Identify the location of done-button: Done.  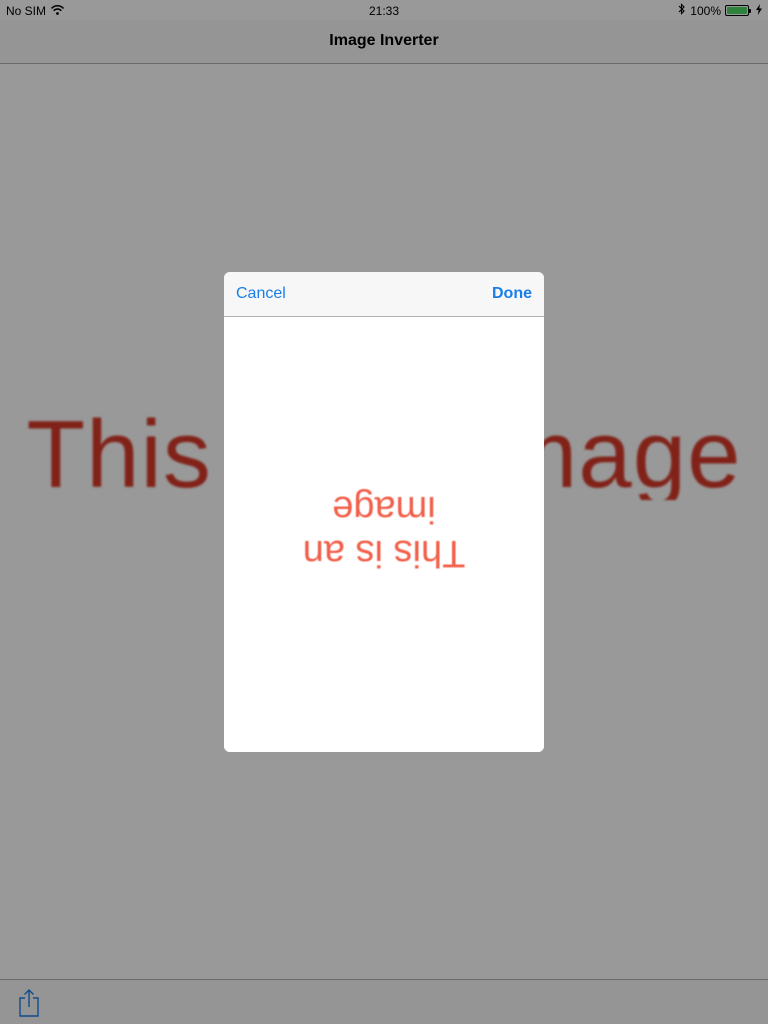
(512, 294).